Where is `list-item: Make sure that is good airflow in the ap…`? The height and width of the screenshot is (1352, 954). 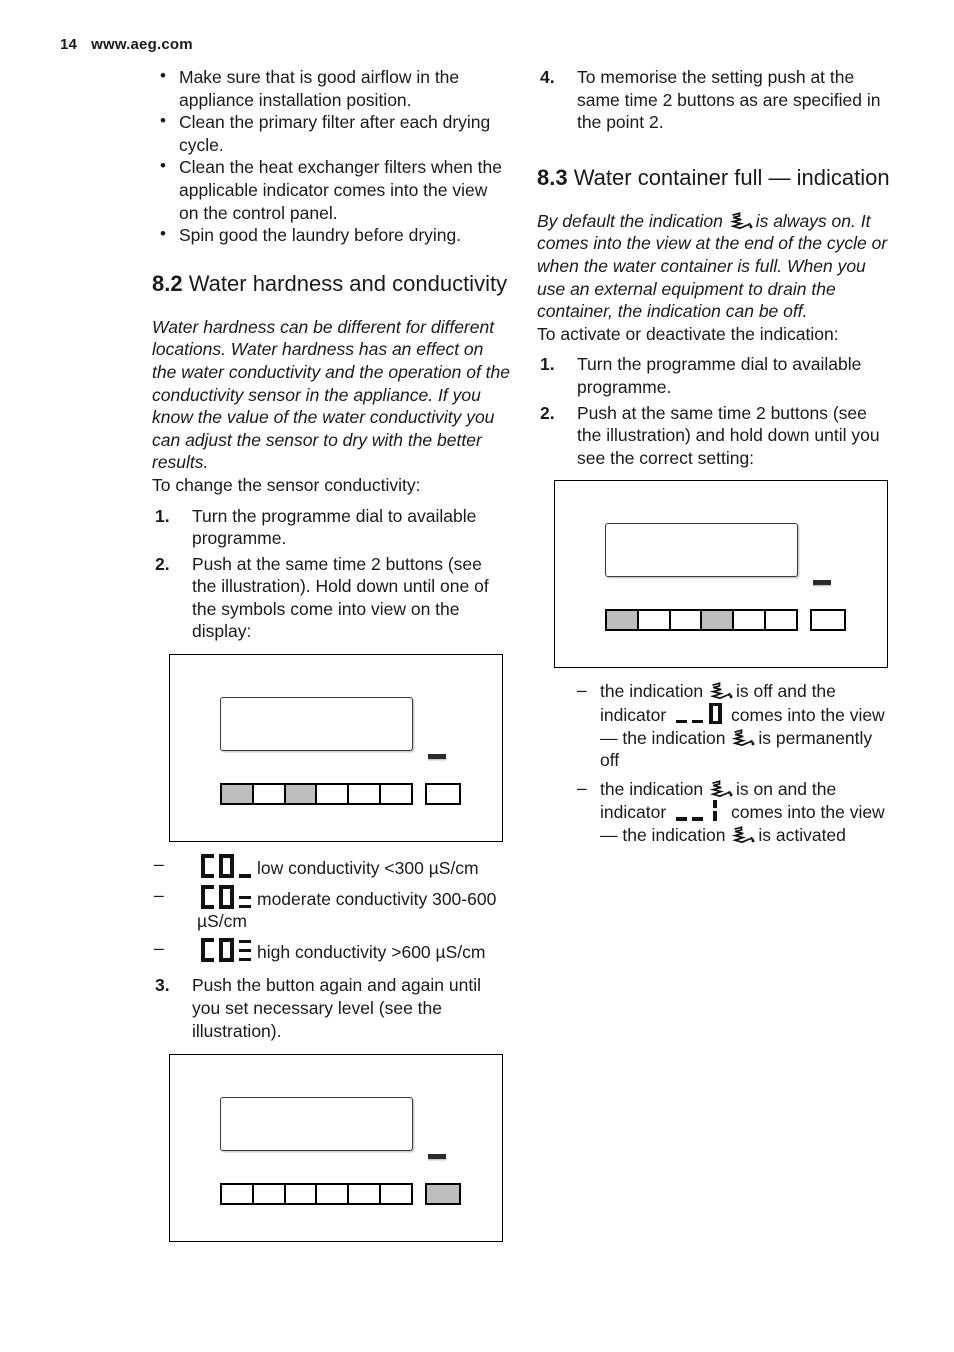 list-item: Make sure that is good airflow in the ap… is located at coordinates (331, 88).